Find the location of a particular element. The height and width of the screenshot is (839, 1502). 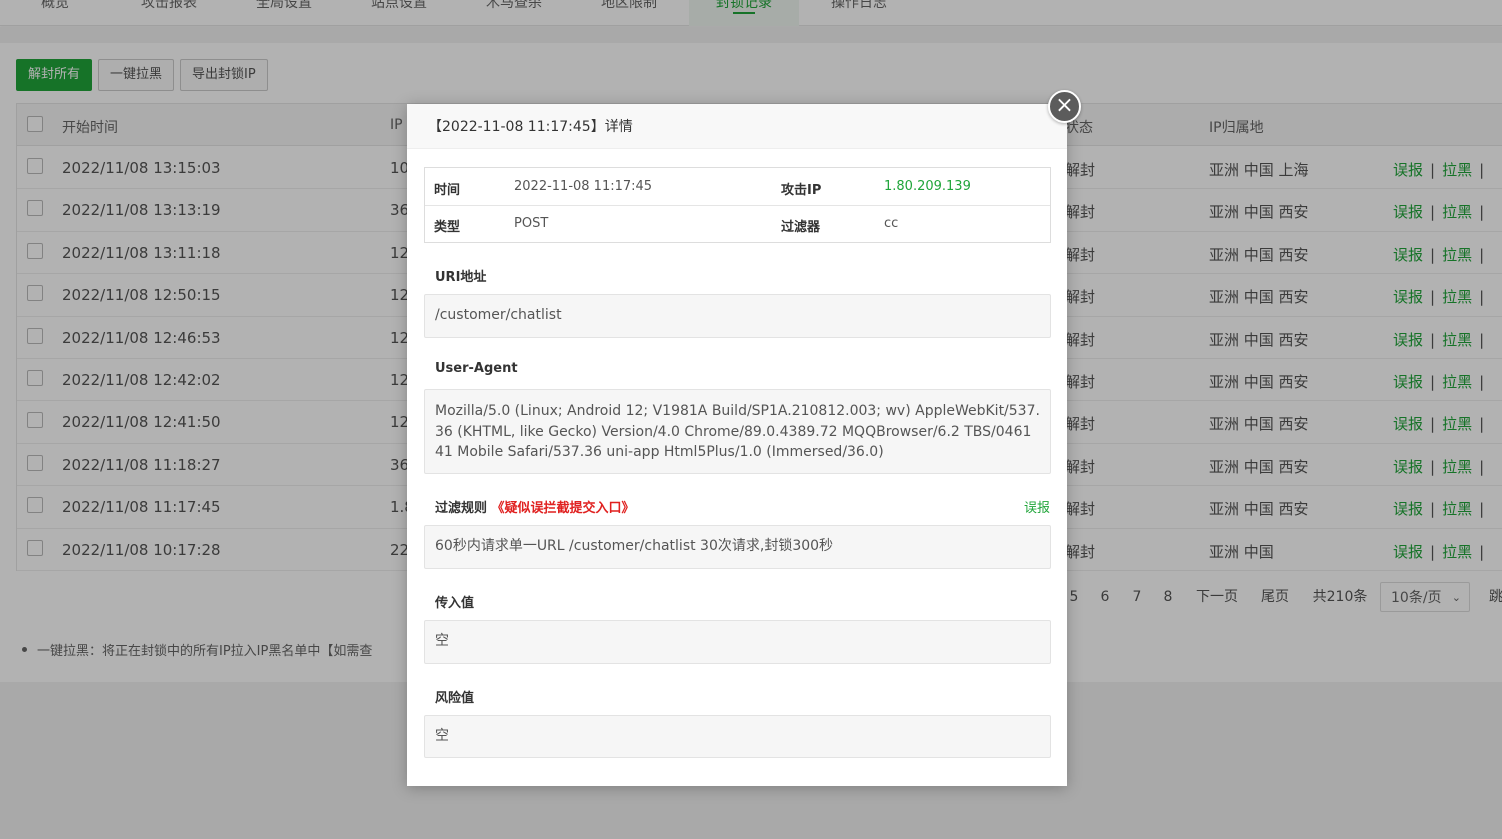

attack-ip-label: 攻击IP is located at coordinates (801, 190).